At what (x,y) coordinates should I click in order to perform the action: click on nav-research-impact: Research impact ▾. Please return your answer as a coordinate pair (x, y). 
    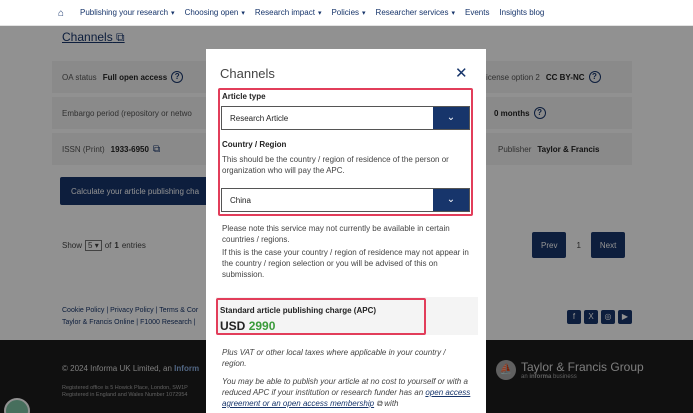
    Looking at the image, I should click on (288, 12).